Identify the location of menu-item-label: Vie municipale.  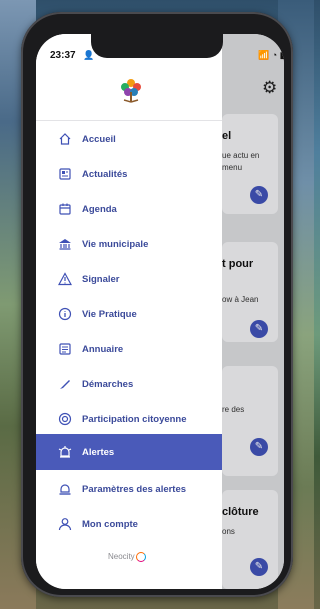
(115, 244).